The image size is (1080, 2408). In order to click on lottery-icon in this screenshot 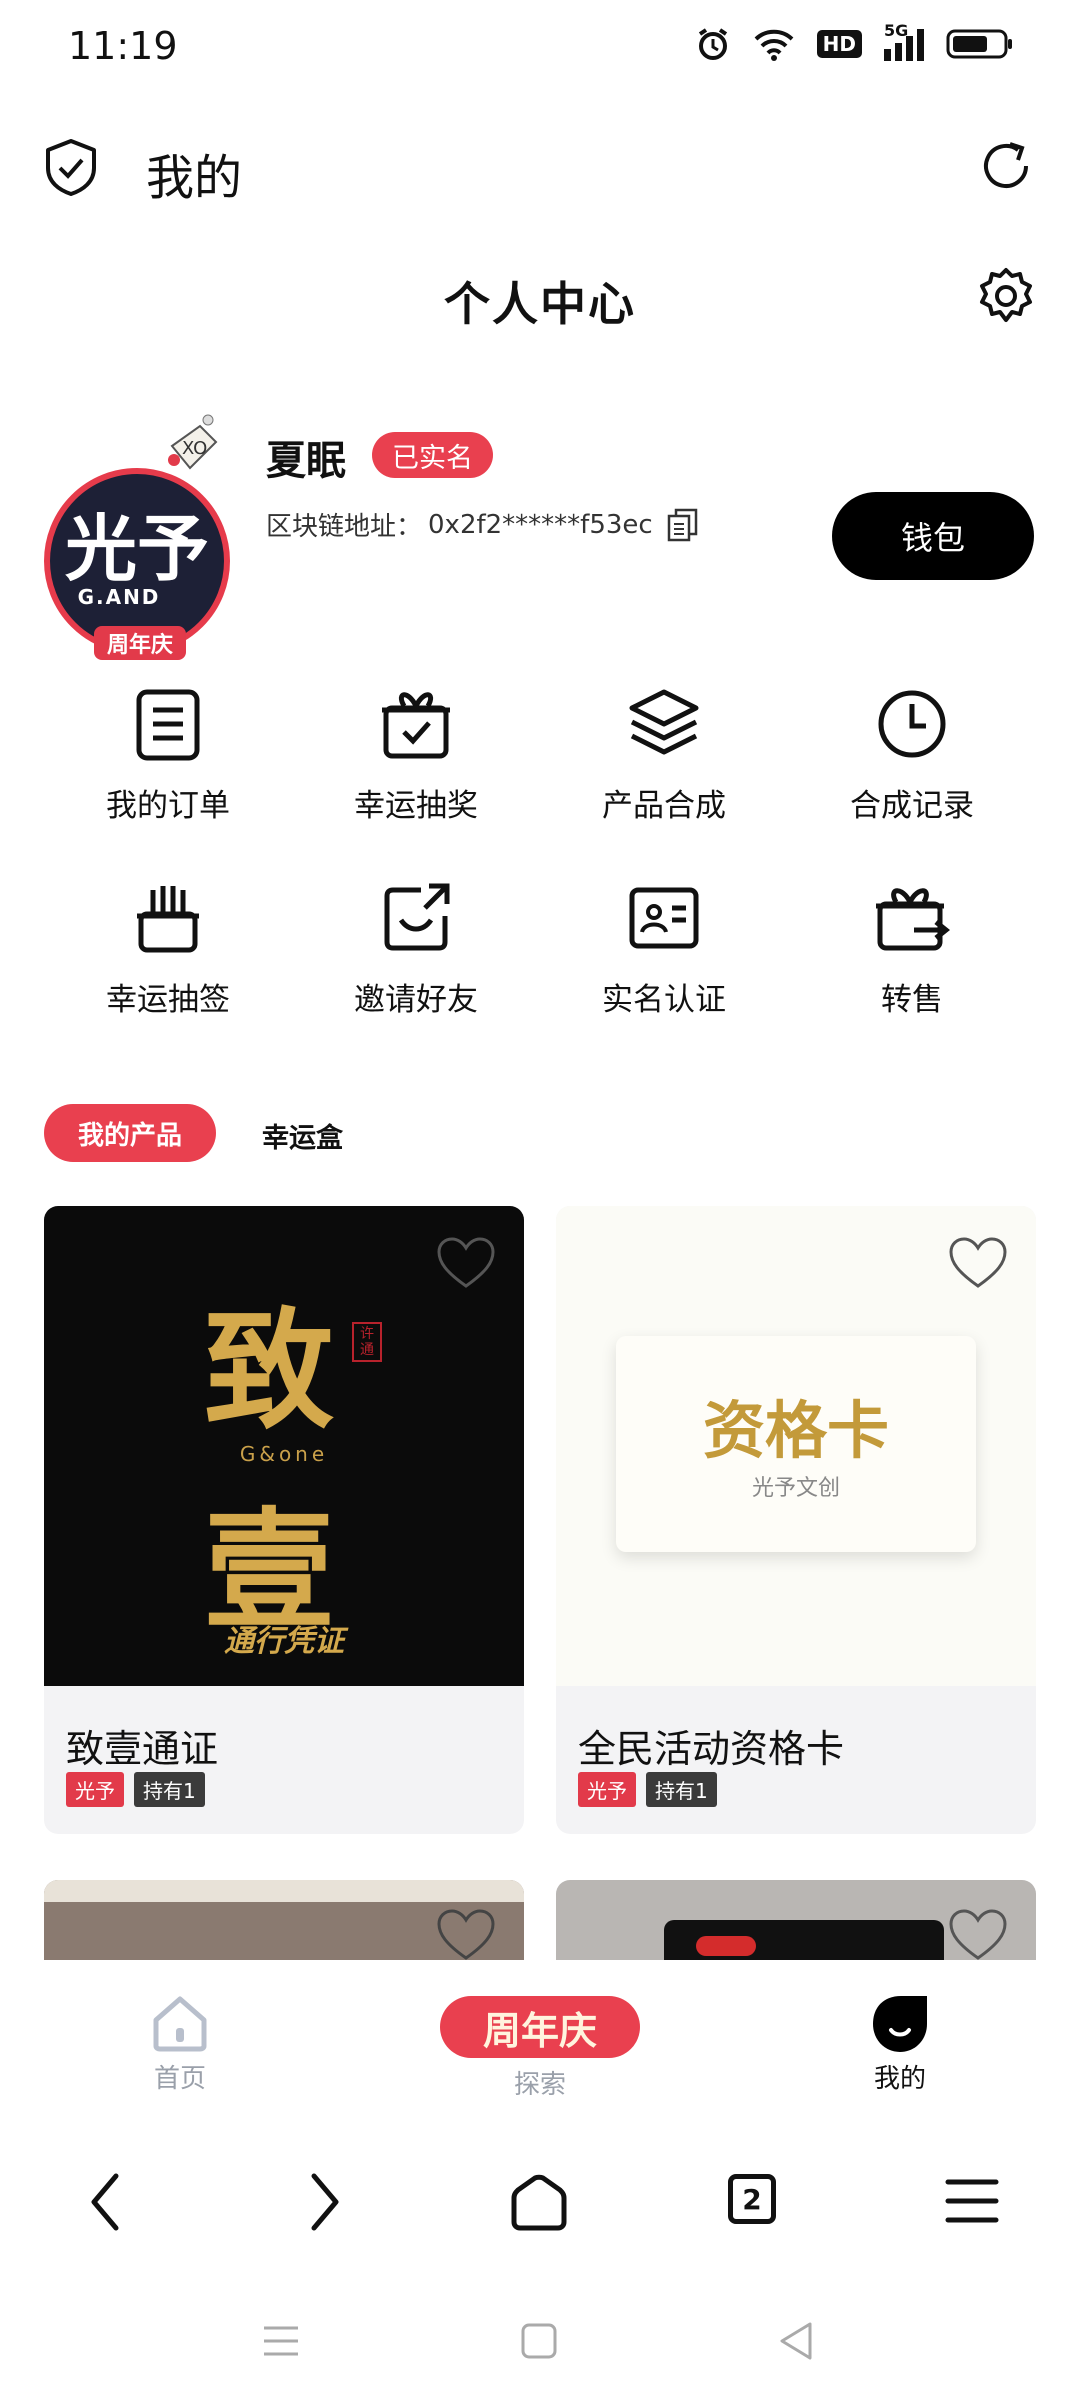, I will do `click(168, 919)`.